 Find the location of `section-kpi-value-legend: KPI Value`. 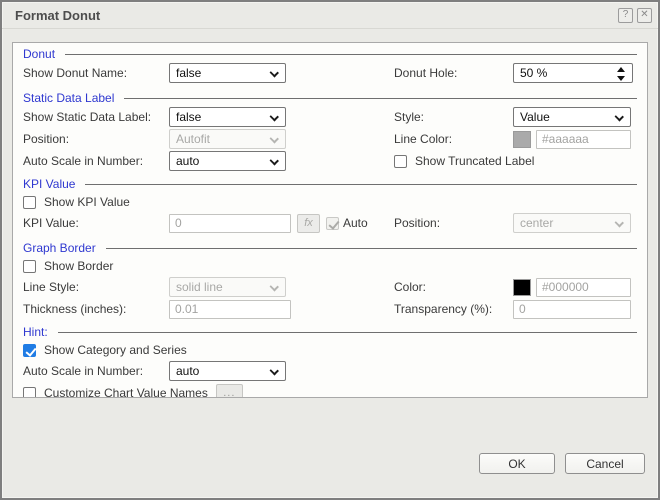

section-kpi-value-legend: KPI Value is located at coordinates (330, 184).